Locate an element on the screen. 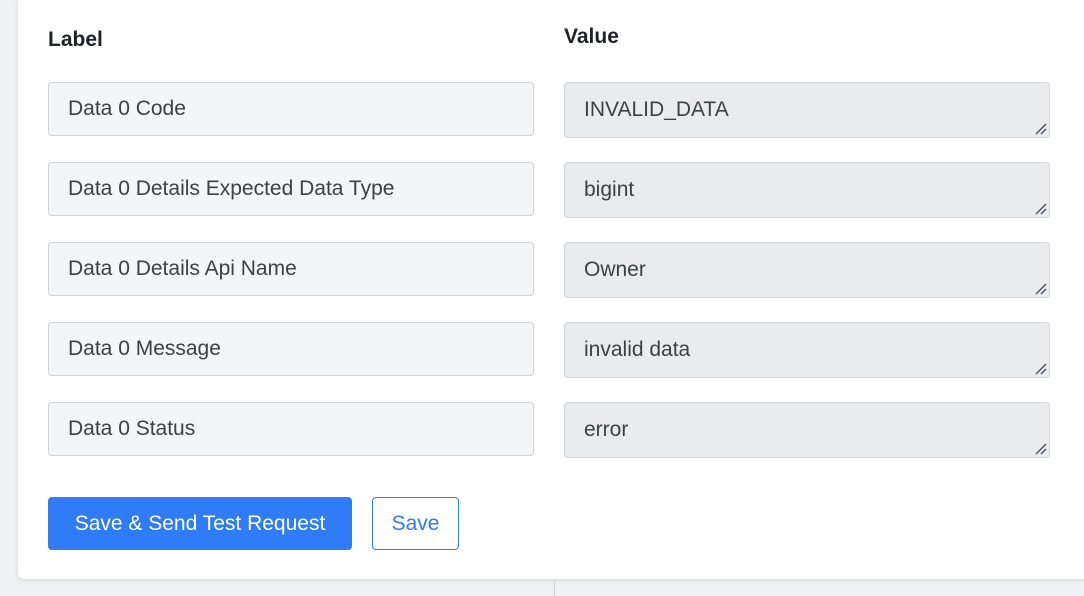  value-text: invalid data is located at coordinates (637, 349).